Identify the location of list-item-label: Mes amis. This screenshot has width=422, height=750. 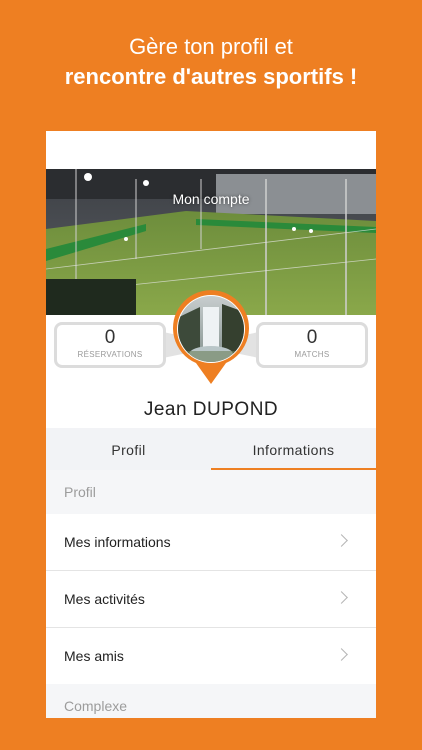
(94, 656).